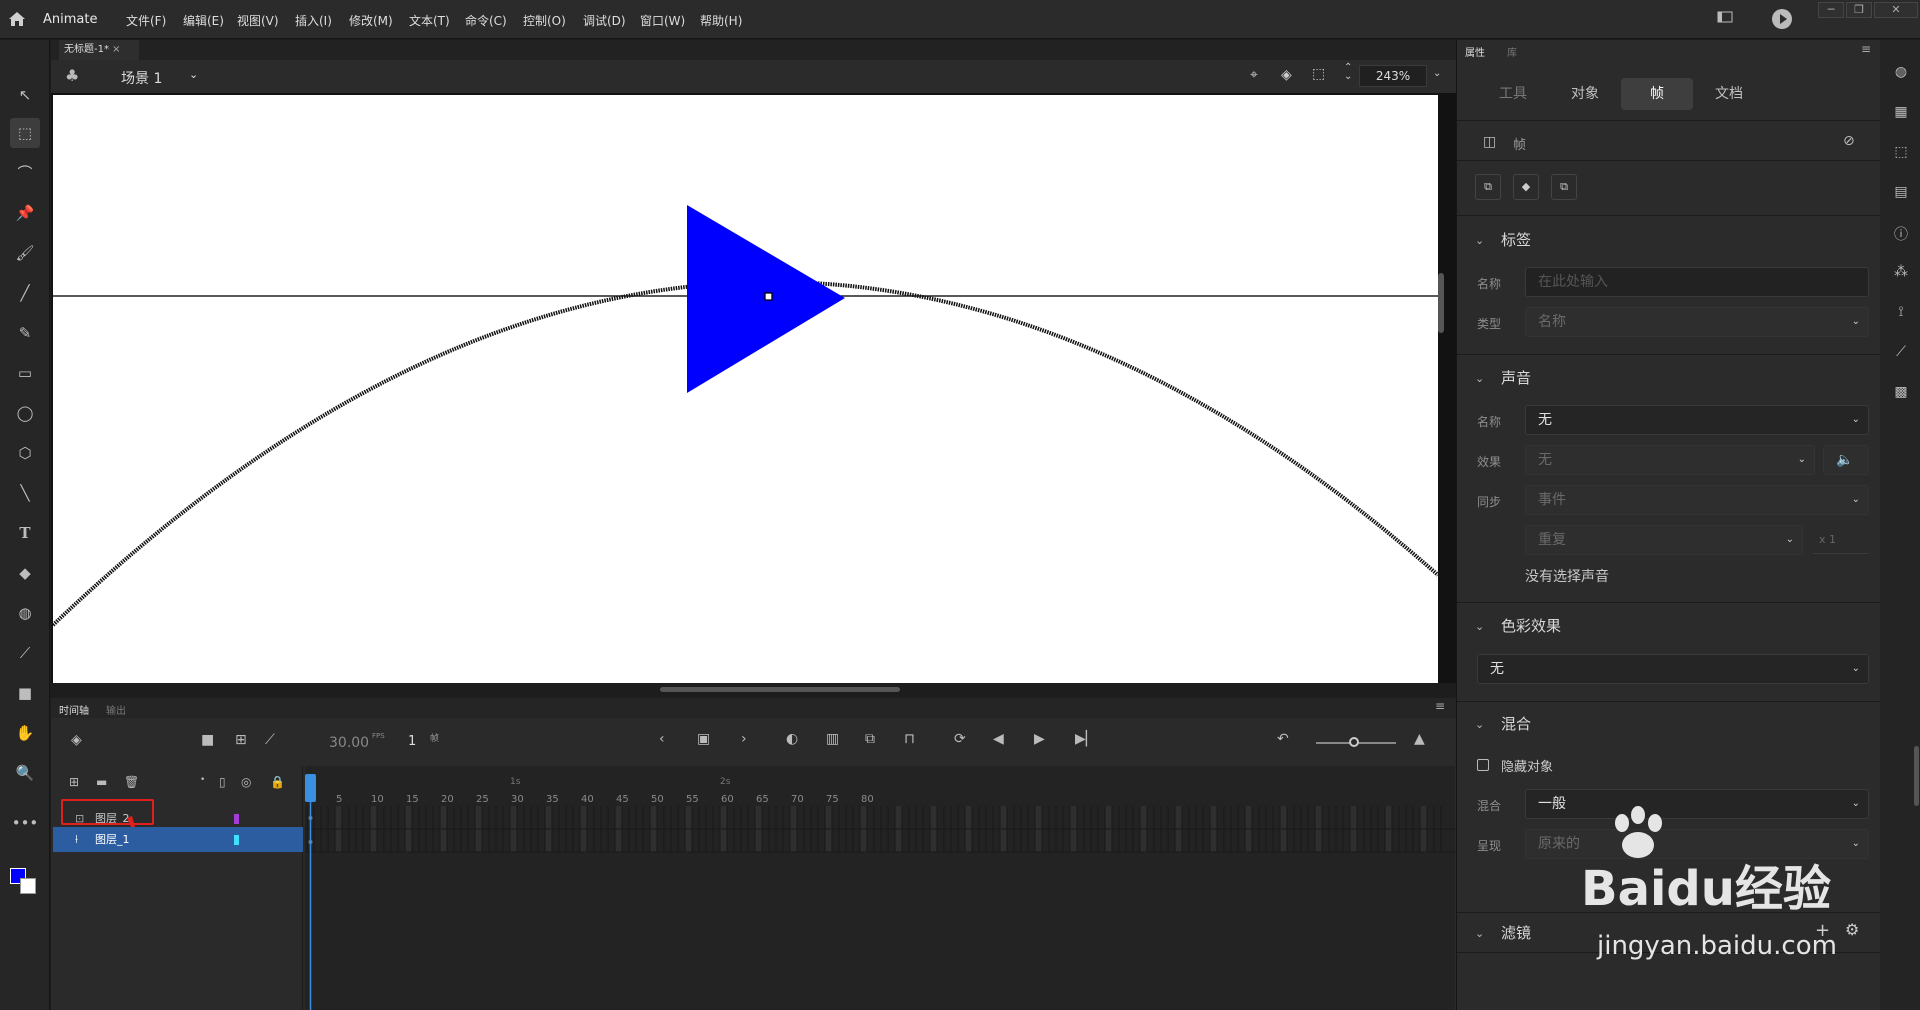 Image resolution: width=1920 pixels, height=1010 pixels. Describe the element at coordinates (1516, 723) in the screenshot. I see `blend-section-title: 混合` at that location.